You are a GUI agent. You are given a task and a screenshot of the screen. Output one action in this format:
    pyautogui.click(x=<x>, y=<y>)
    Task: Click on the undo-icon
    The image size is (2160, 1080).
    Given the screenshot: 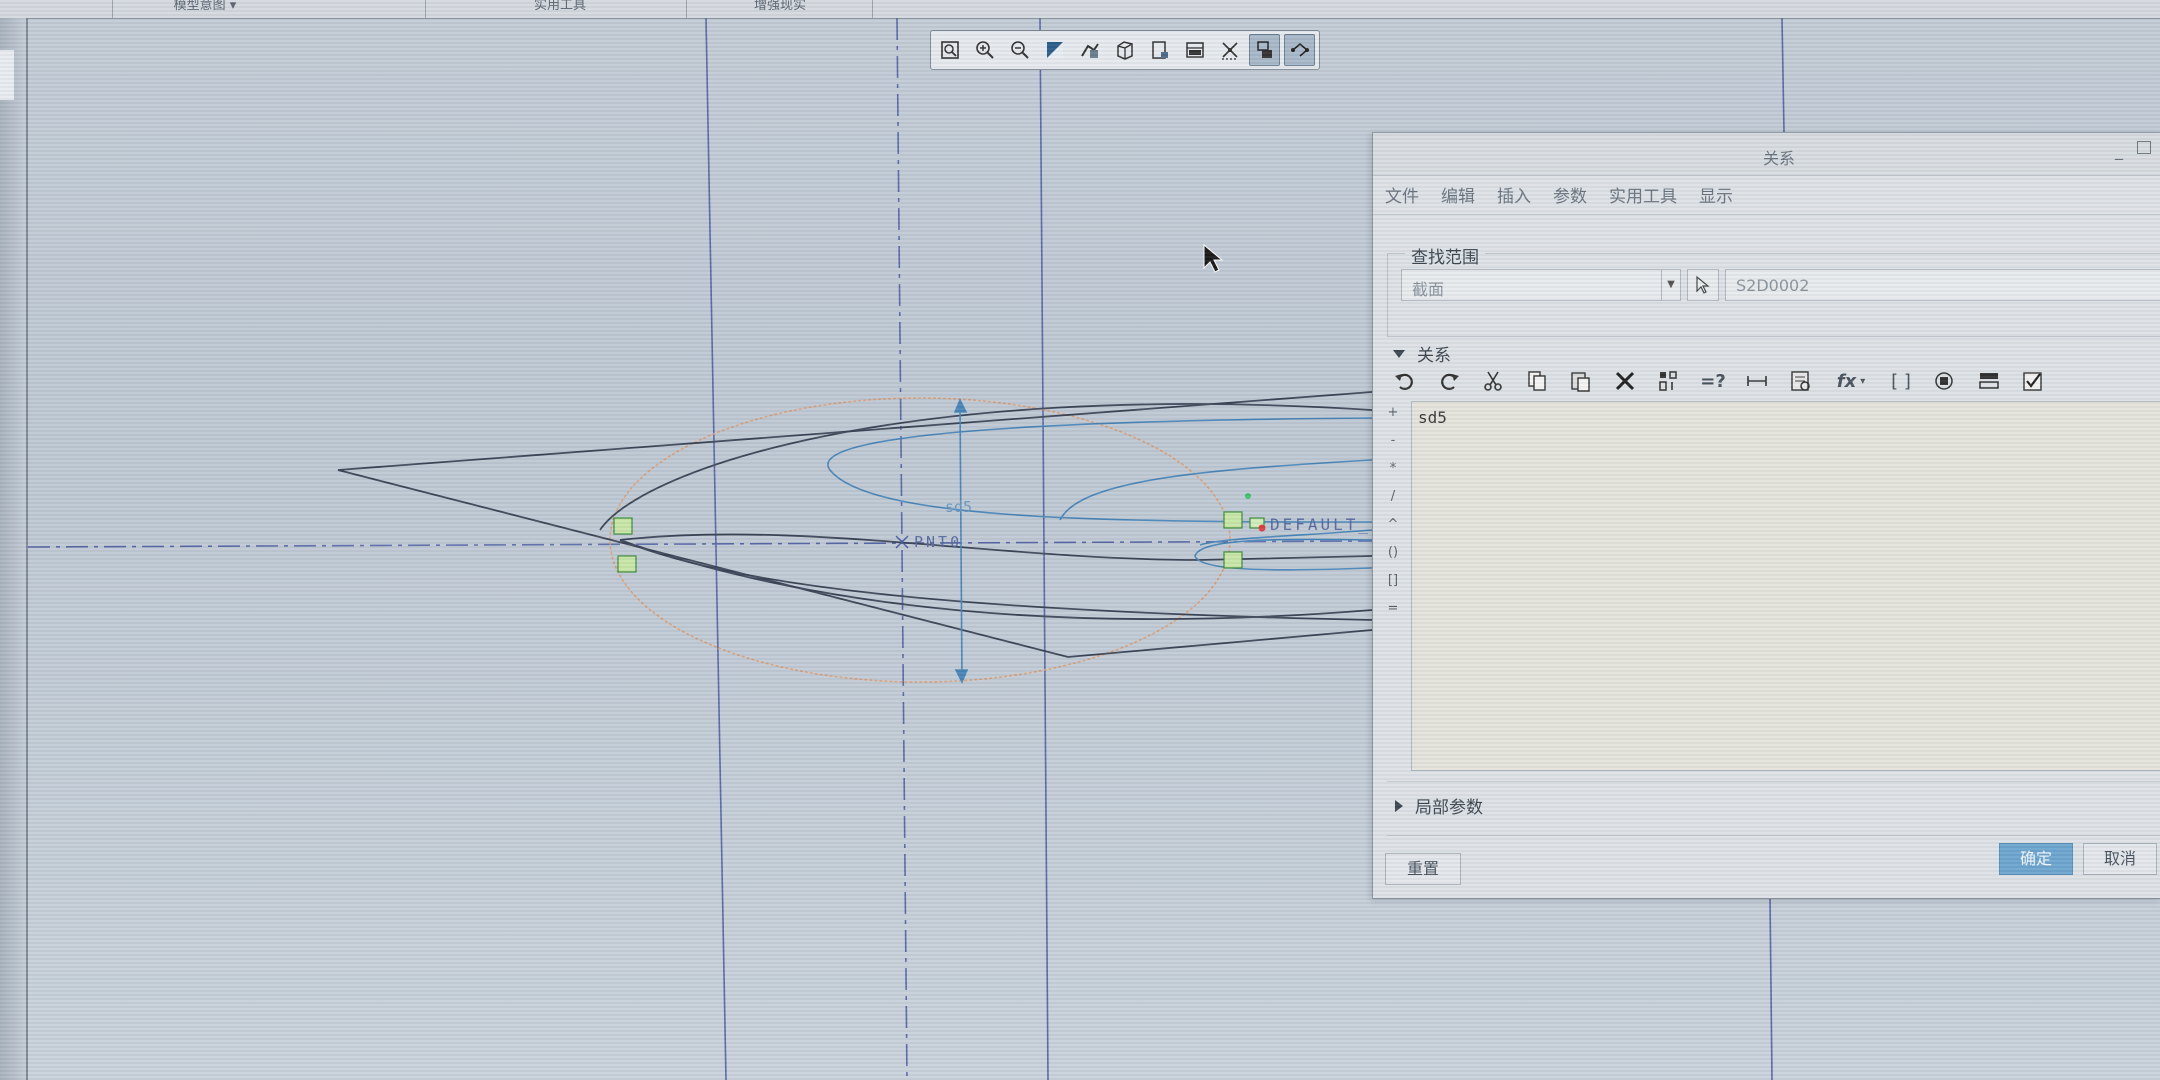 What is the action you would take?
    pyautogui.click(x=1405, y=381)
    